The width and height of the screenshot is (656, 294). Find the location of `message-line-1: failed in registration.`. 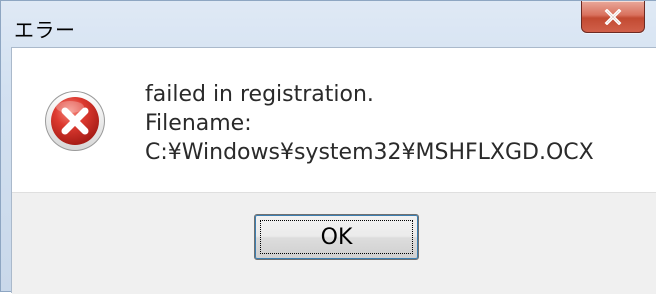

message-line-1: failed in registration. is located at coordinates (259, 94).